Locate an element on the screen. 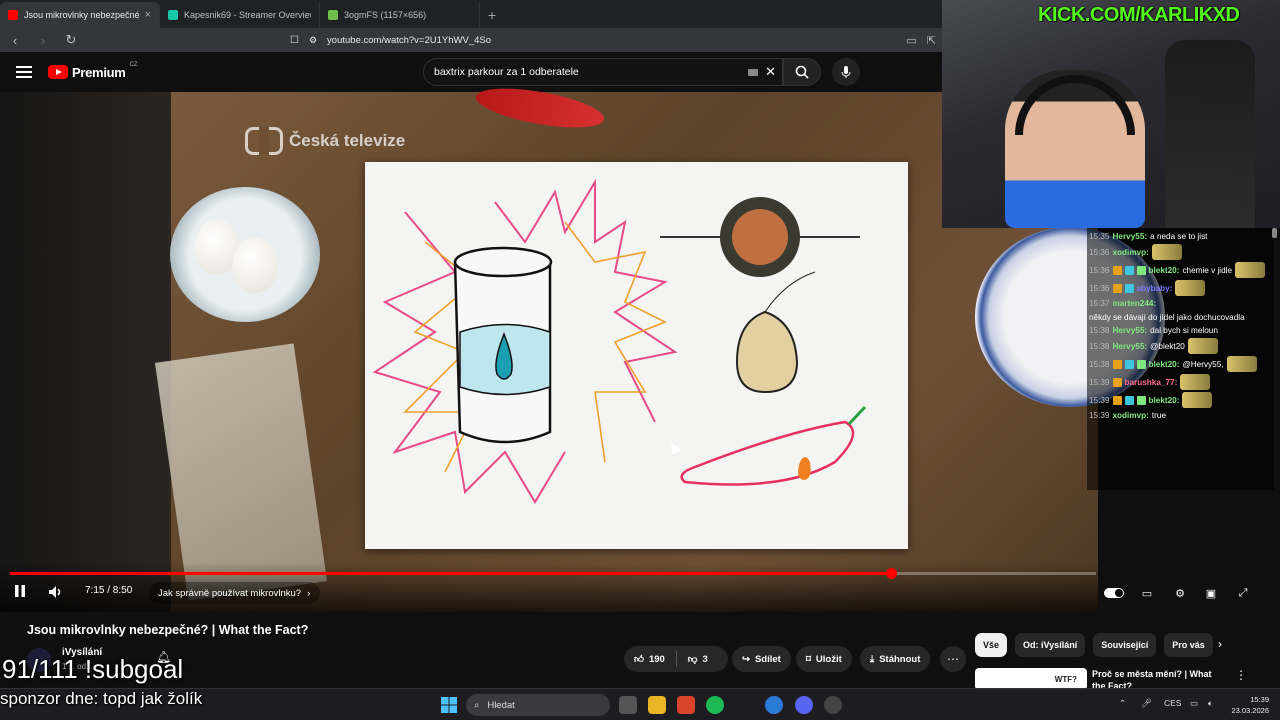 Image resolution: width=1280 pixels, height=720 pixels. pause-button is located at coordinates (20, 591).